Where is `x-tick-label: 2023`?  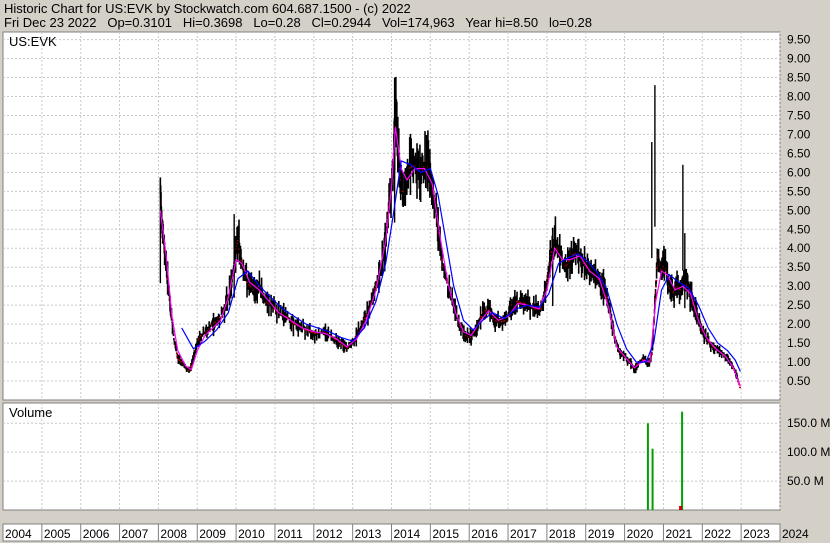
x-tick-label: 2023 is located at coordinates (756, 534).